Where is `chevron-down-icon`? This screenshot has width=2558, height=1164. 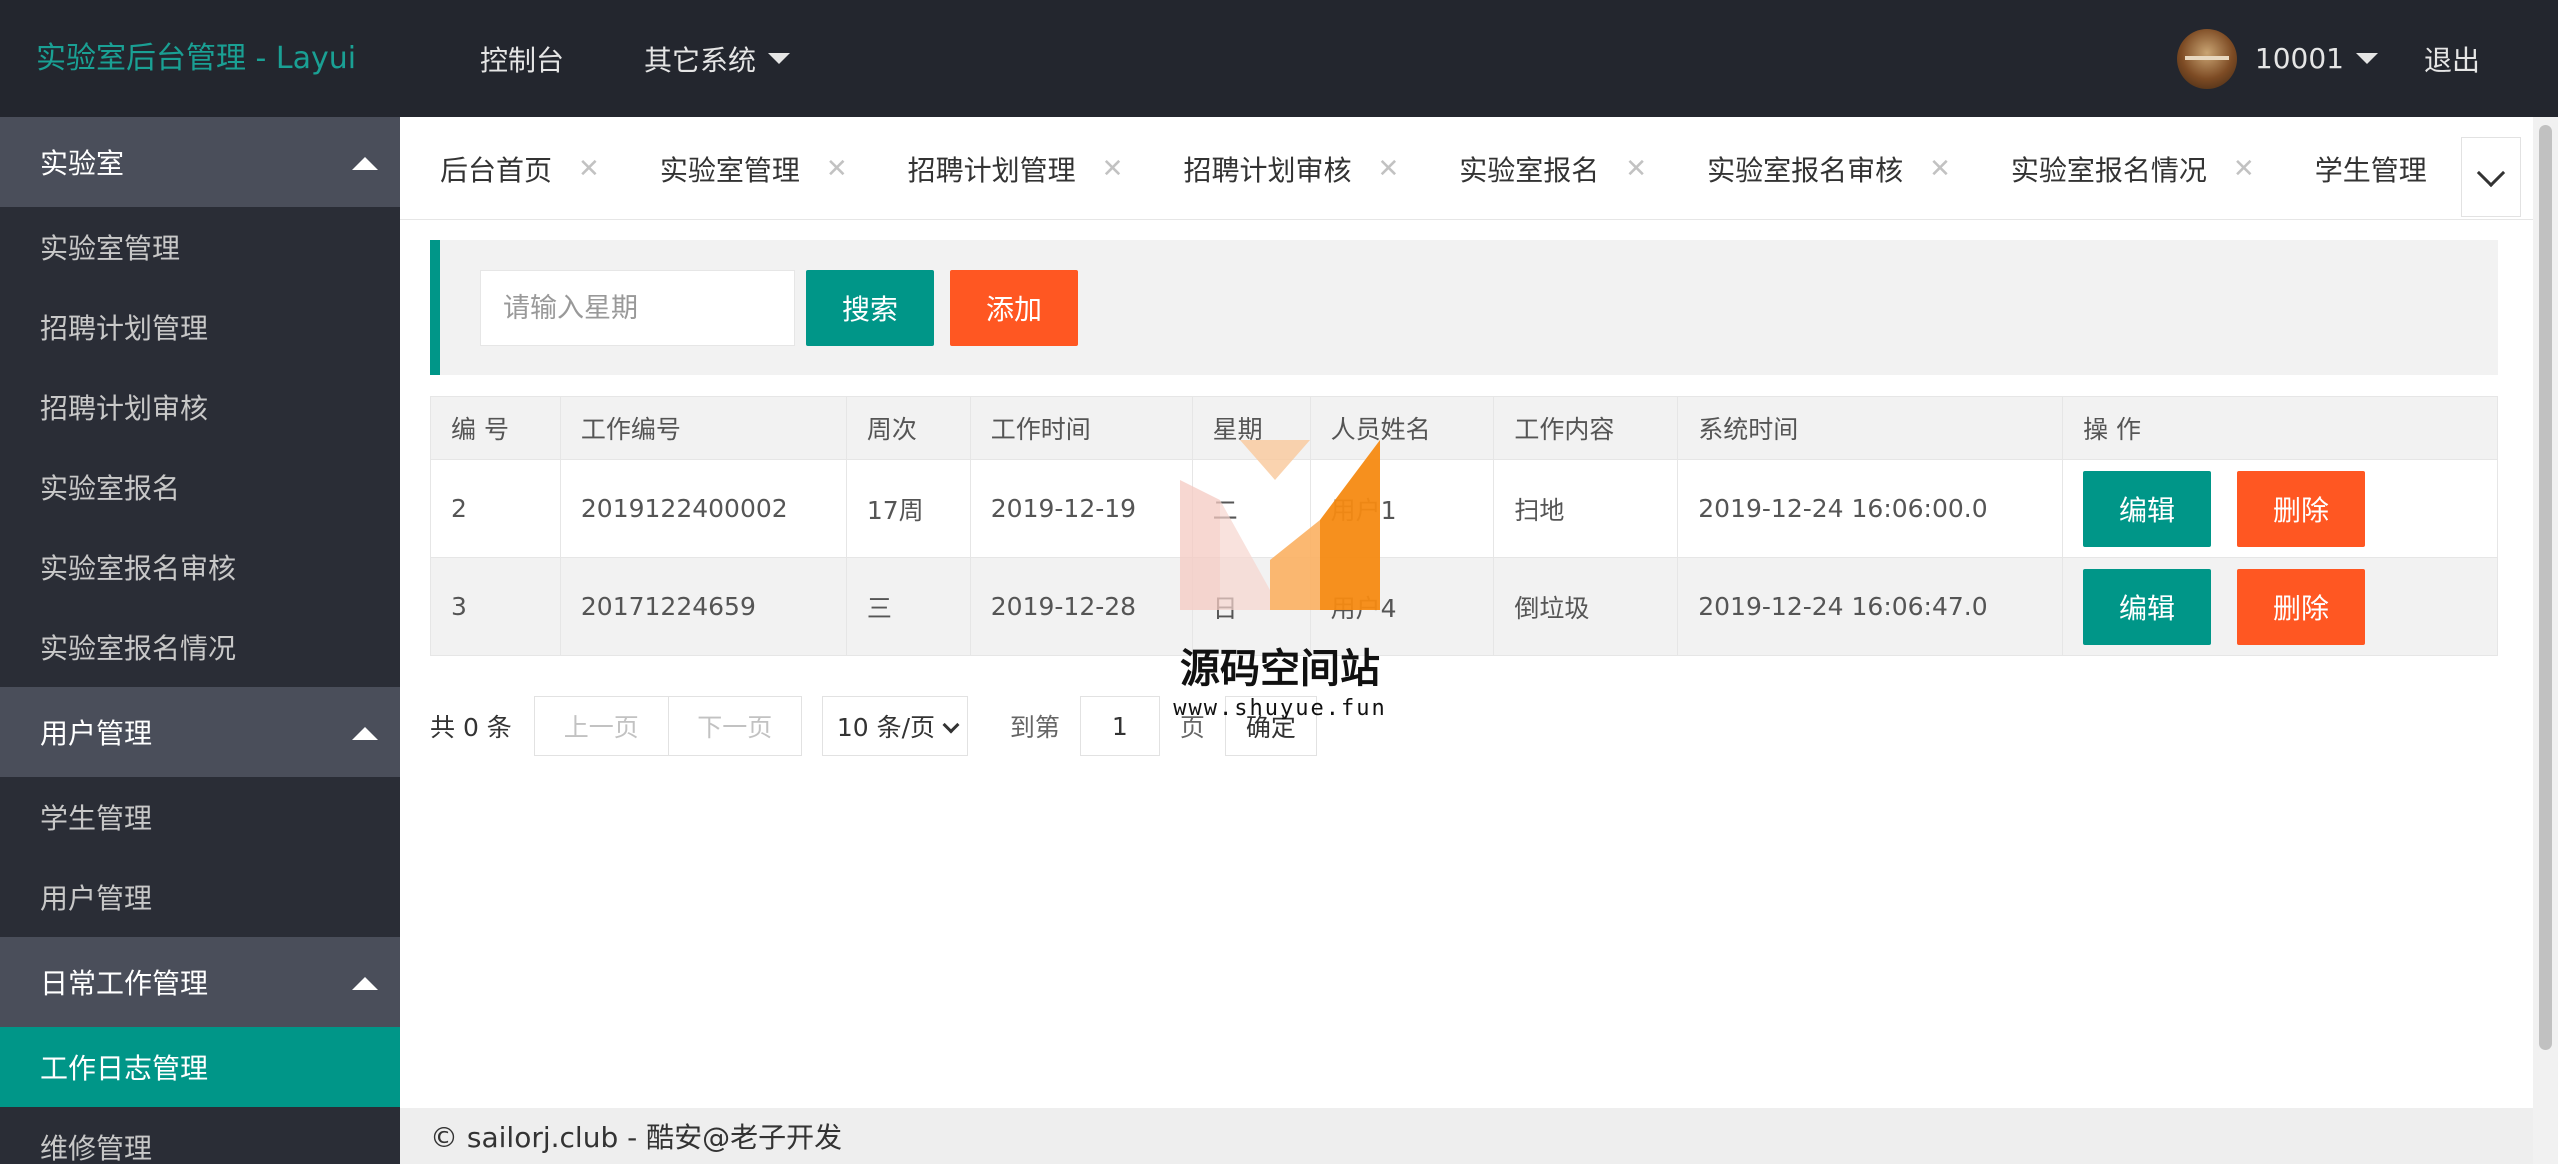 chevron-down-icon is located at coordinates (2491, 173).